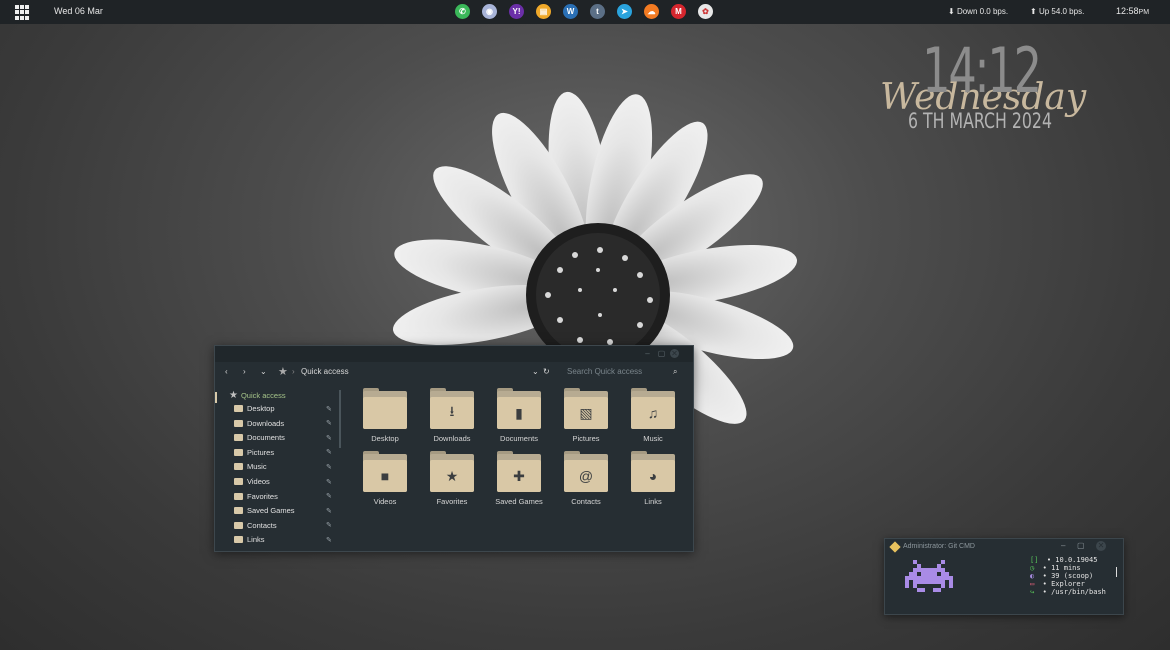 This screenshot has height=650, width=1170. What do you see at coordinates (283, 372) in the screenshot?
I see `star-icon: ★` at bounding box center [283, 372].